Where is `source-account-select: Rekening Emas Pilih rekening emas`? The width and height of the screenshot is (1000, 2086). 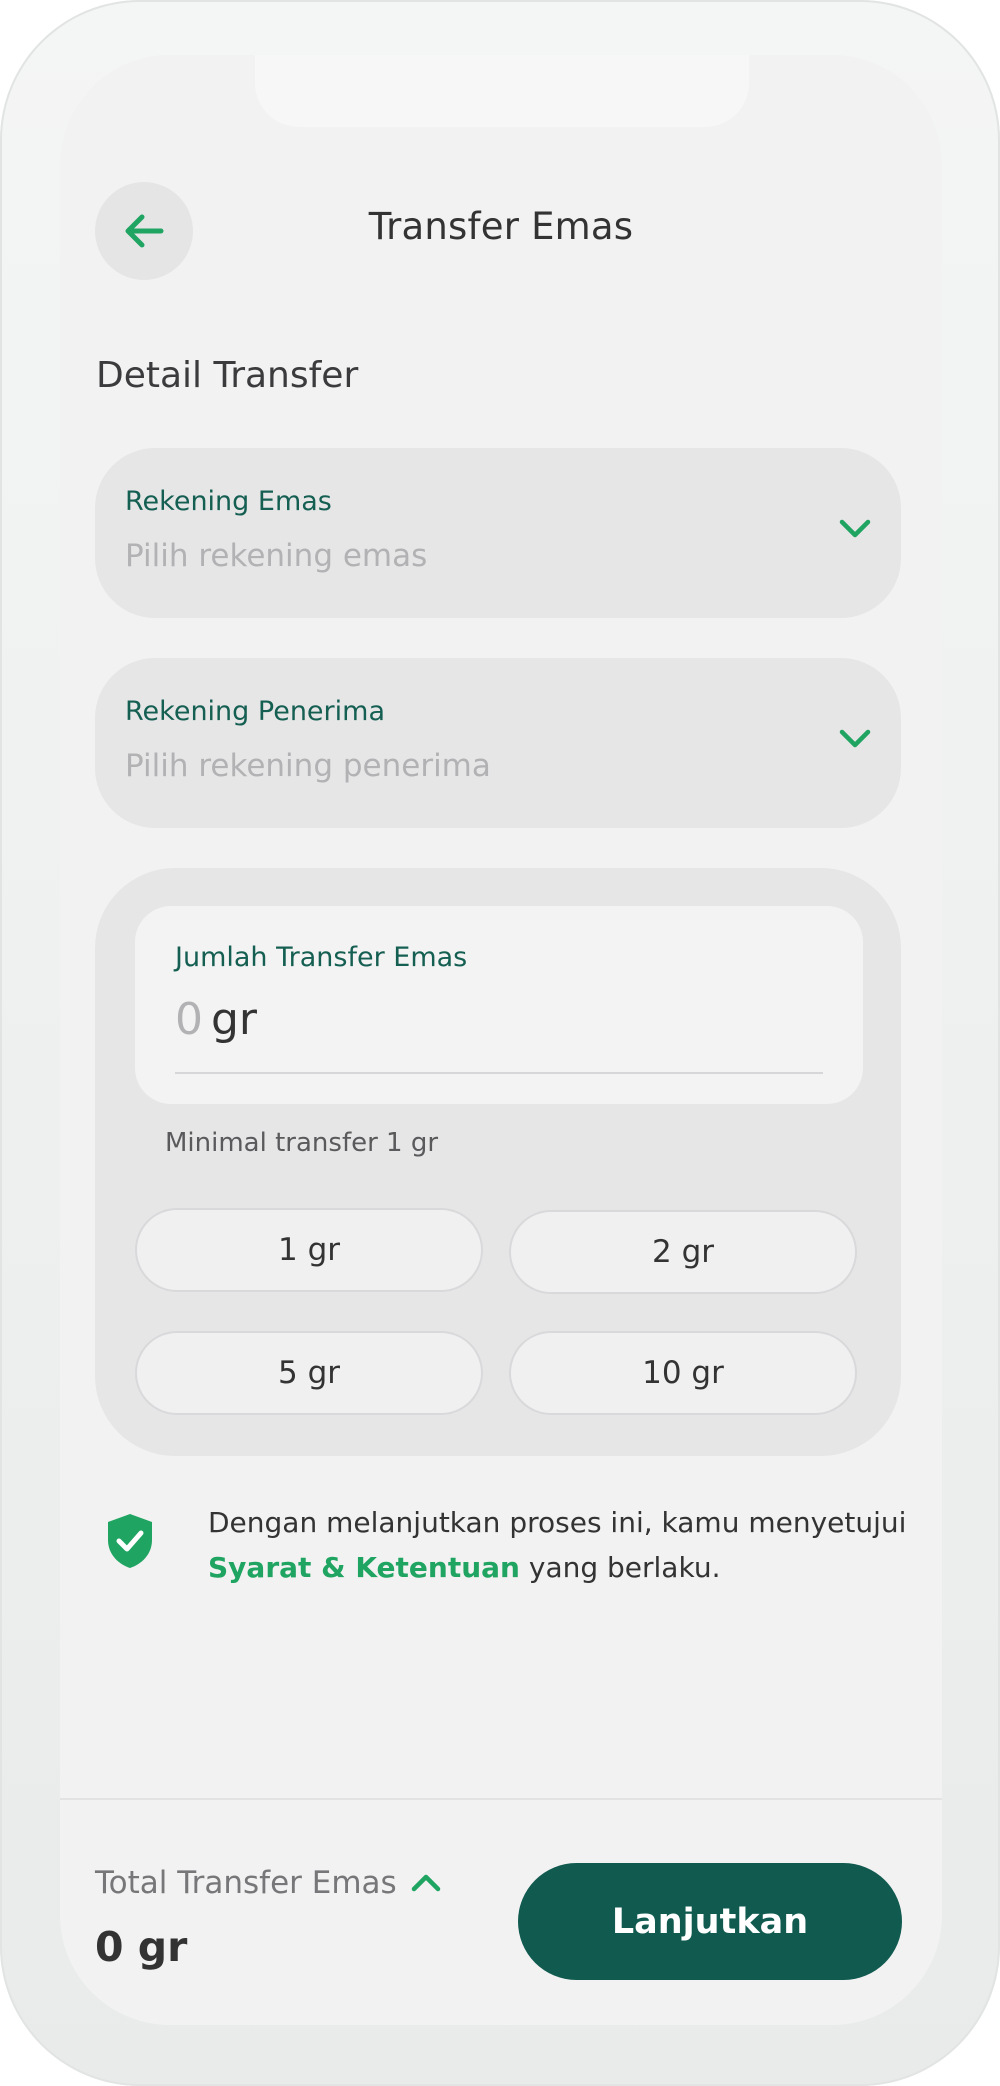
source-account-select: Rekening Emas Pilih rekening emas is located at coordinates (498, 533).